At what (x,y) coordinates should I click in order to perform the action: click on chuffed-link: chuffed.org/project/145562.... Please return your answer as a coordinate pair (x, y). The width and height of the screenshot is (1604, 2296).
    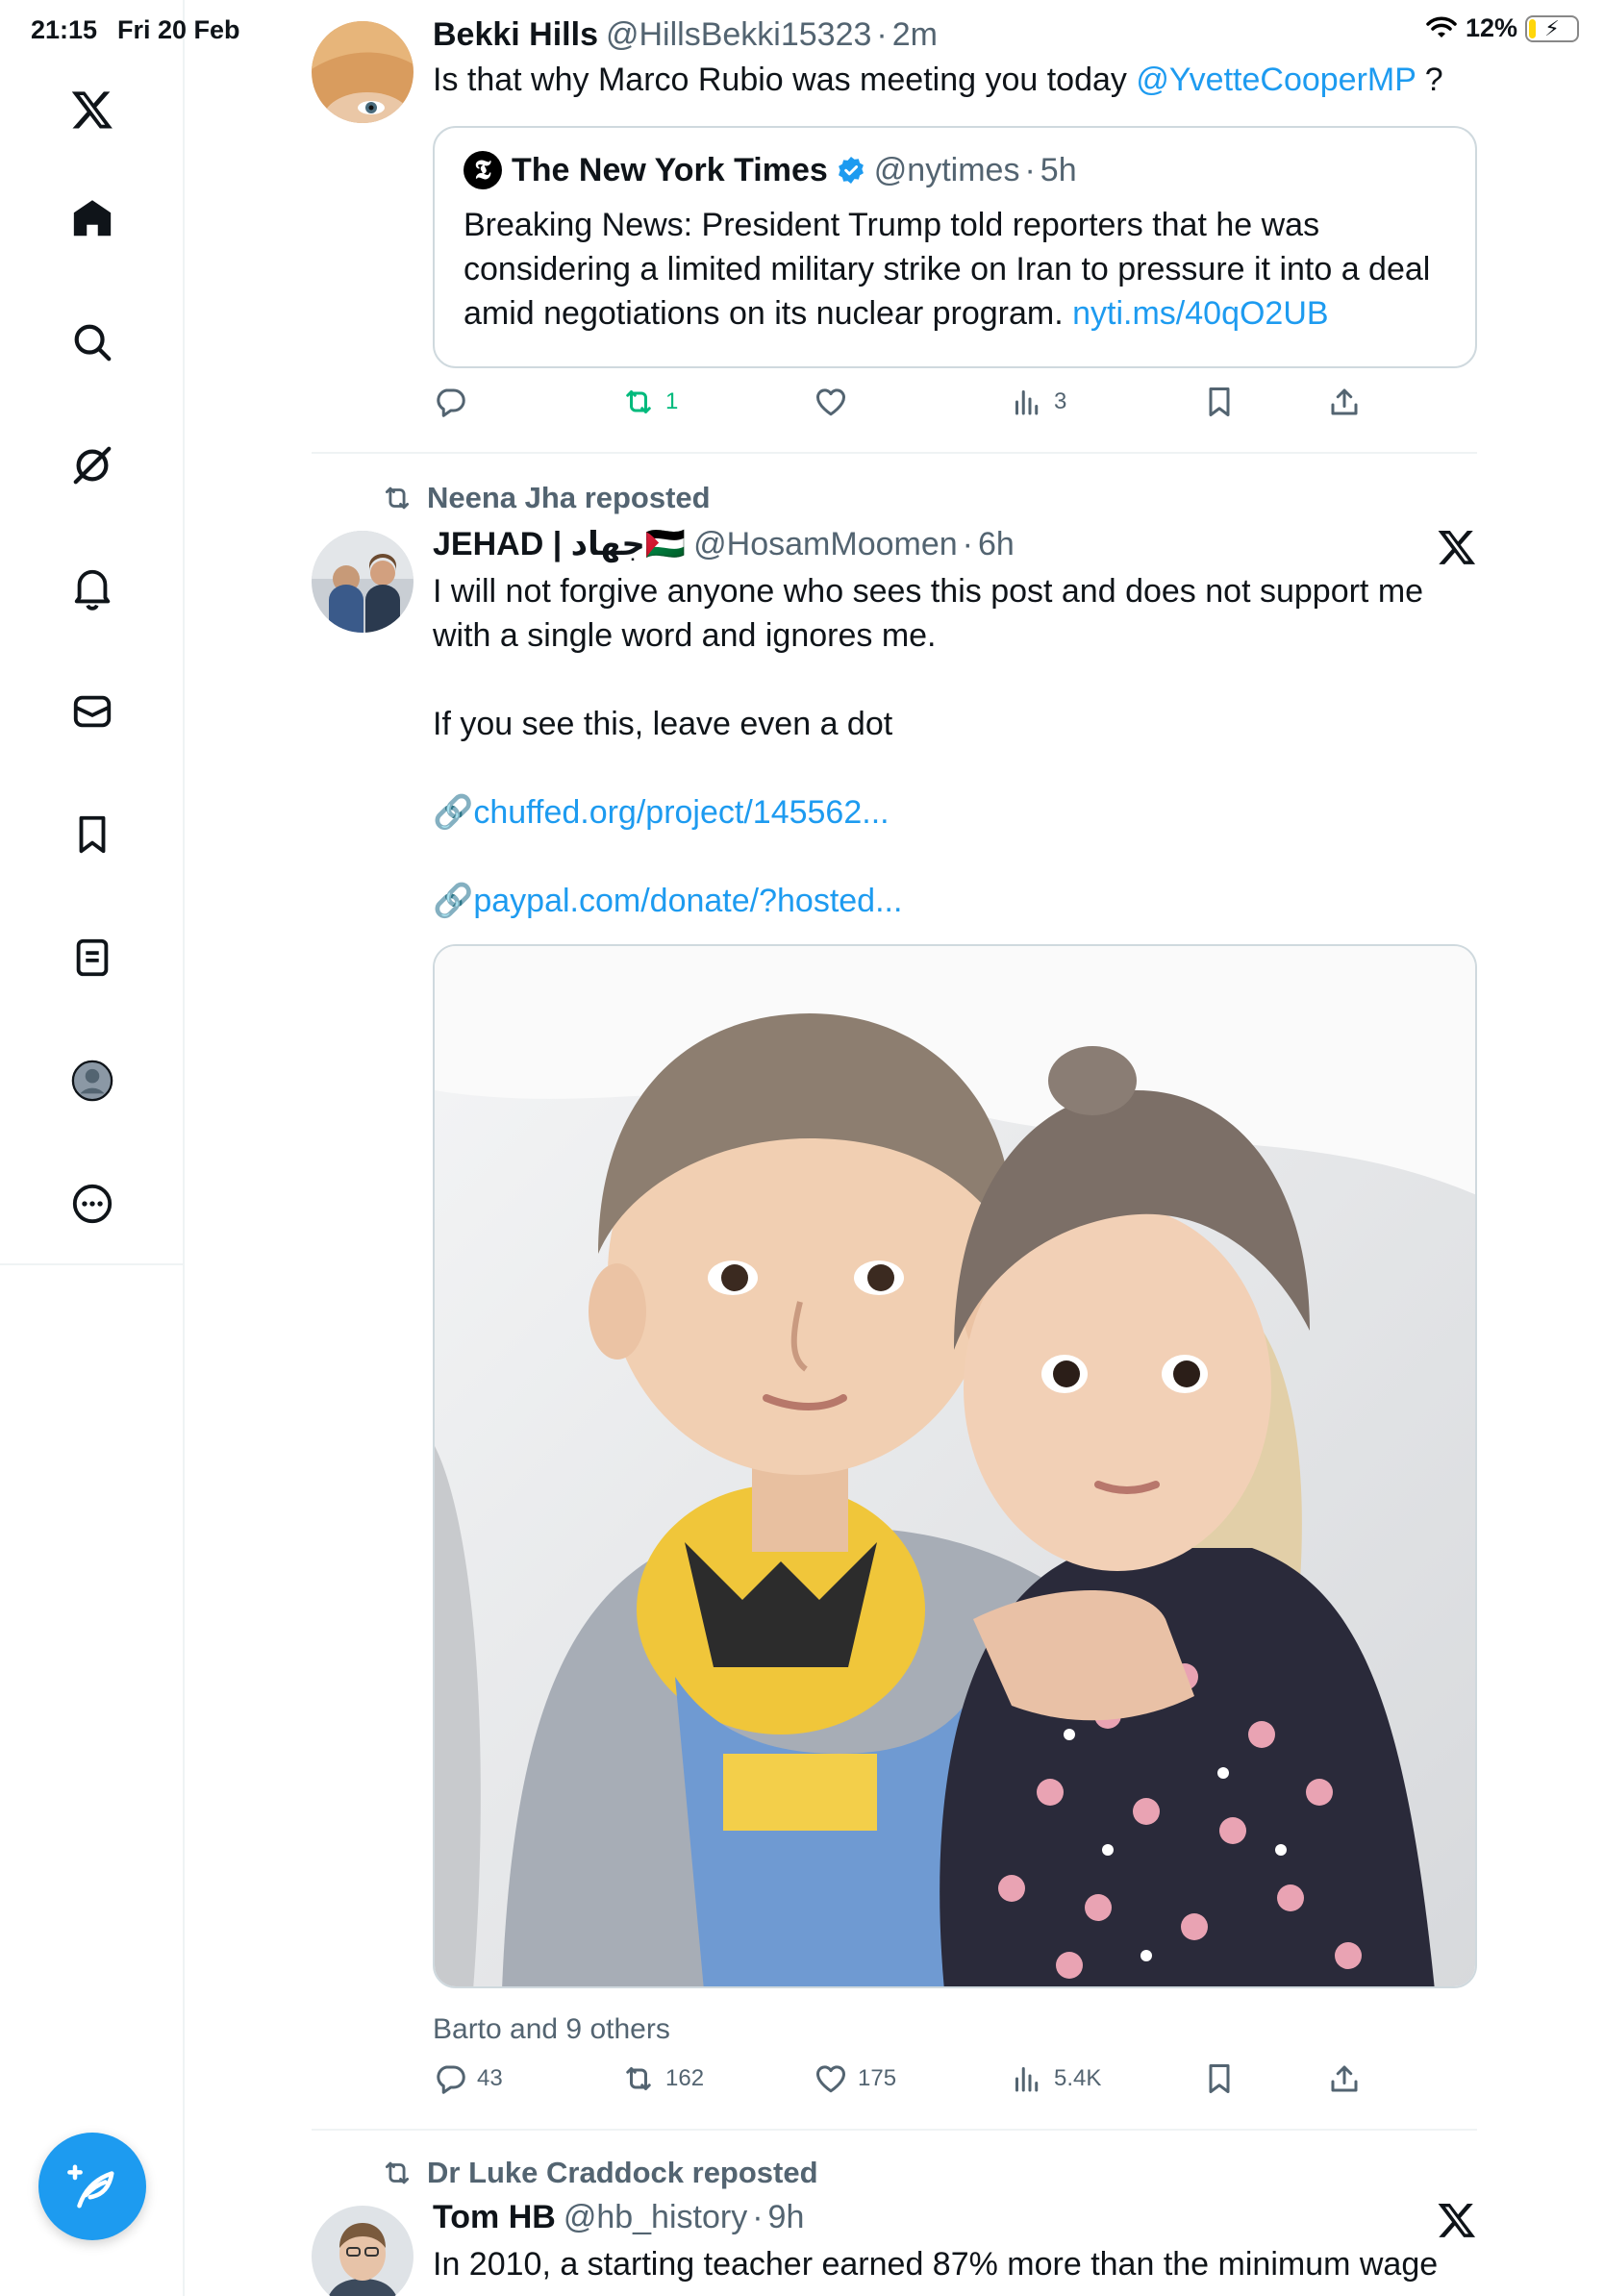
    Looking at the image, I should click on (681, 812).